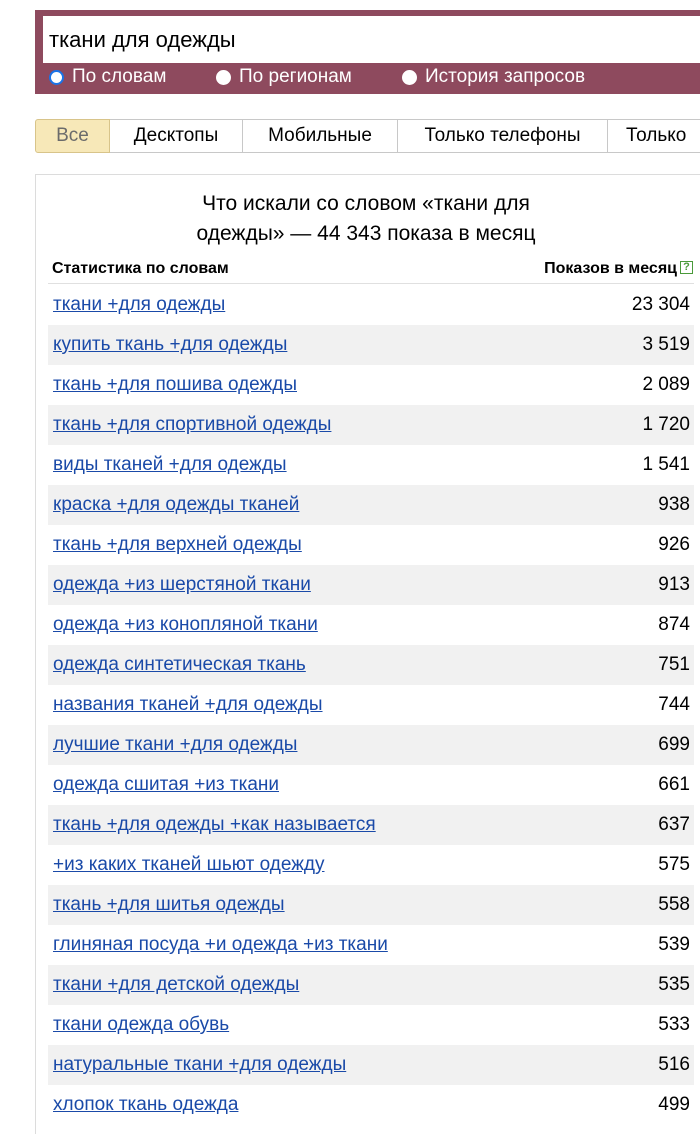  Describe the element at coordinates (666, 384) in the screenshot. I see `impressions-count: 2 089` at that location.